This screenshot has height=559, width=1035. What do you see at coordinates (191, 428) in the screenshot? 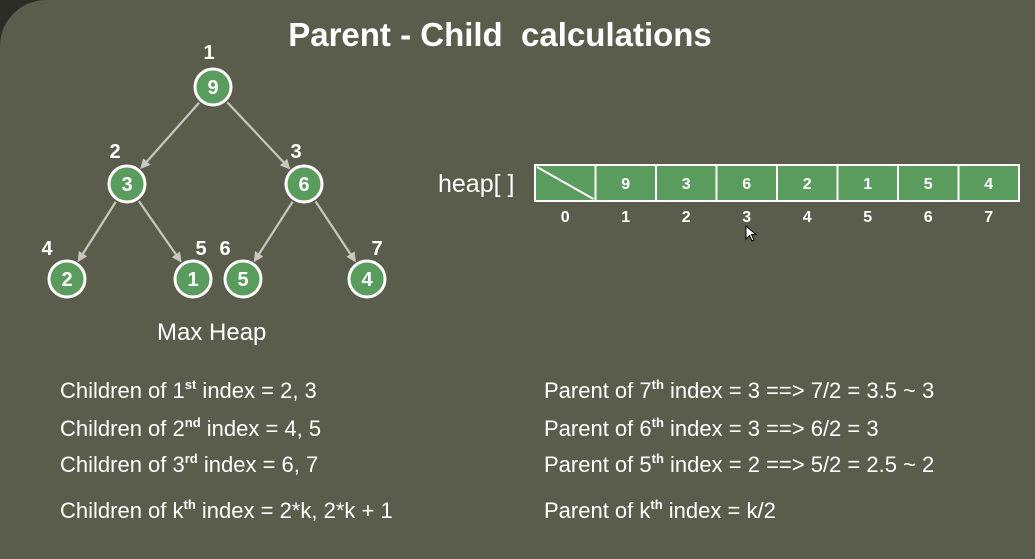
I see `children-line-2: Children of 2nd index = 4, 5` at bounding box center [191, 428].